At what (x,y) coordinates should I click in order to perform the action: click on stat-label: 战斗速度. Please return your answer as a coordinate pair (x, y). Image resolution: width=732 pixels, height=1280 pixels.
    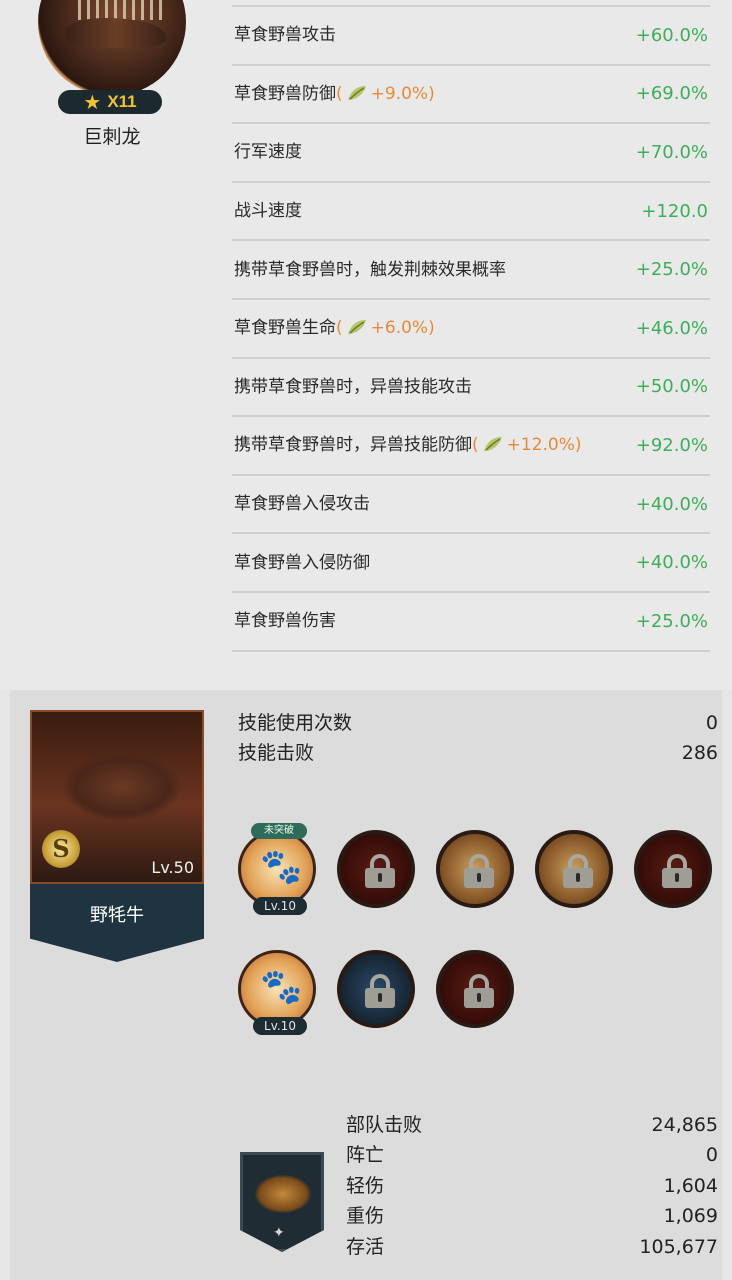
    Looking at the image, I should click on (268, 211).